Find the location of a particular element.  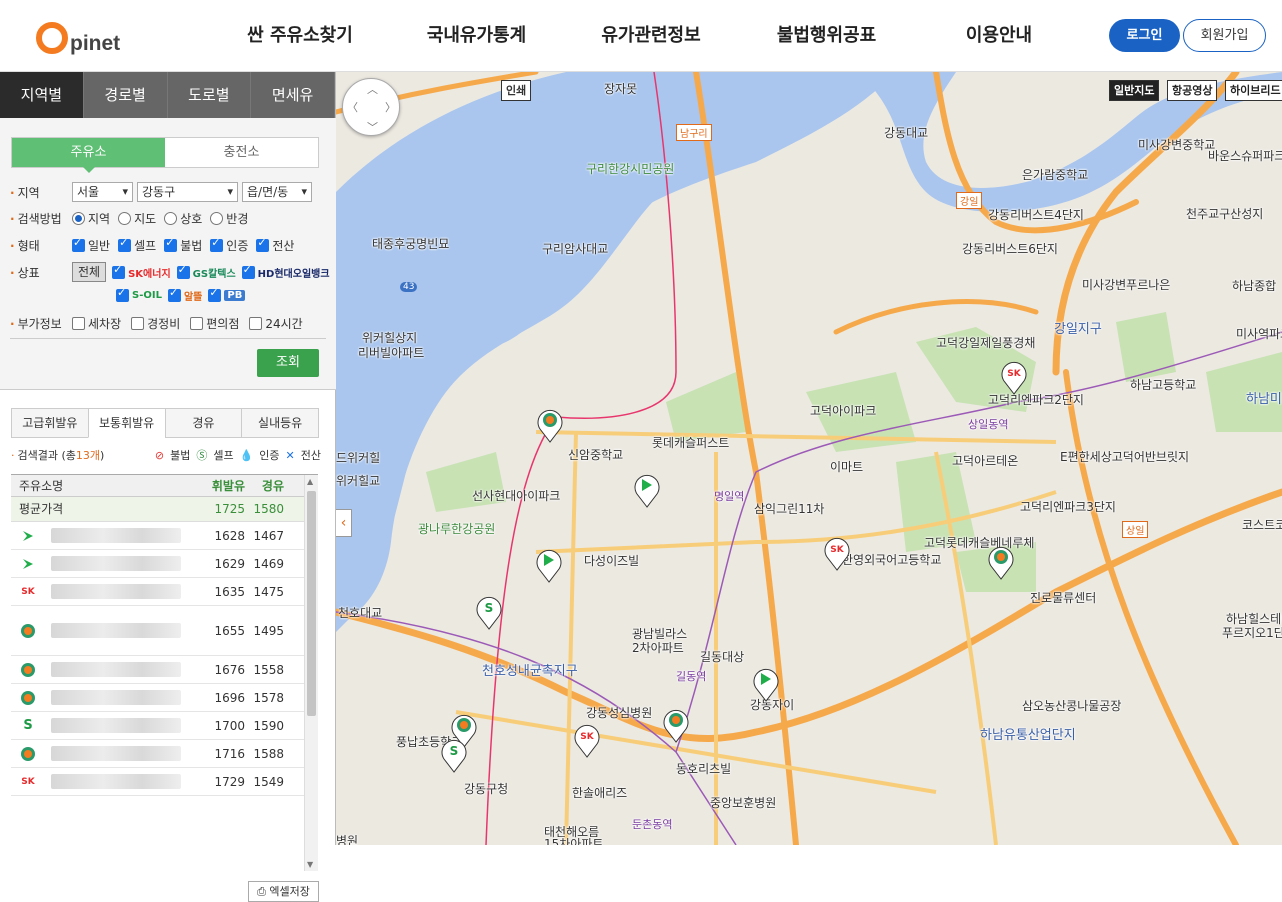

table-row: 1696 1578 is located at coordinates (164, 698).